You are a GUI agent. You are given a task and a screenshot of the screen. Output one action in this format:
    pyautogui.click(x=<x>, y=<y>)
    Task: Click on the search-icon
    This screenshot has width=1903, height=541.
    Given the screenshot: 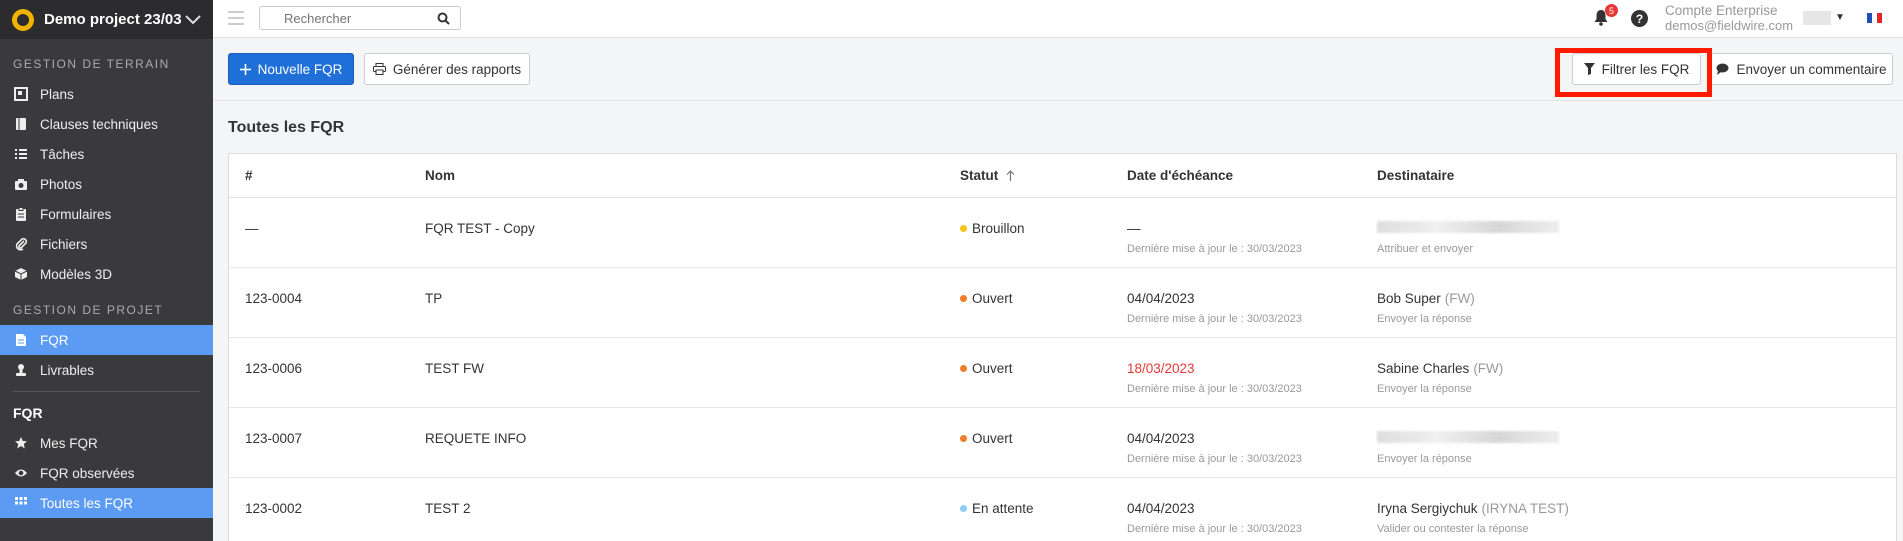 What is the action you would take?
    pyautogui.click(x=443, y=18)
    